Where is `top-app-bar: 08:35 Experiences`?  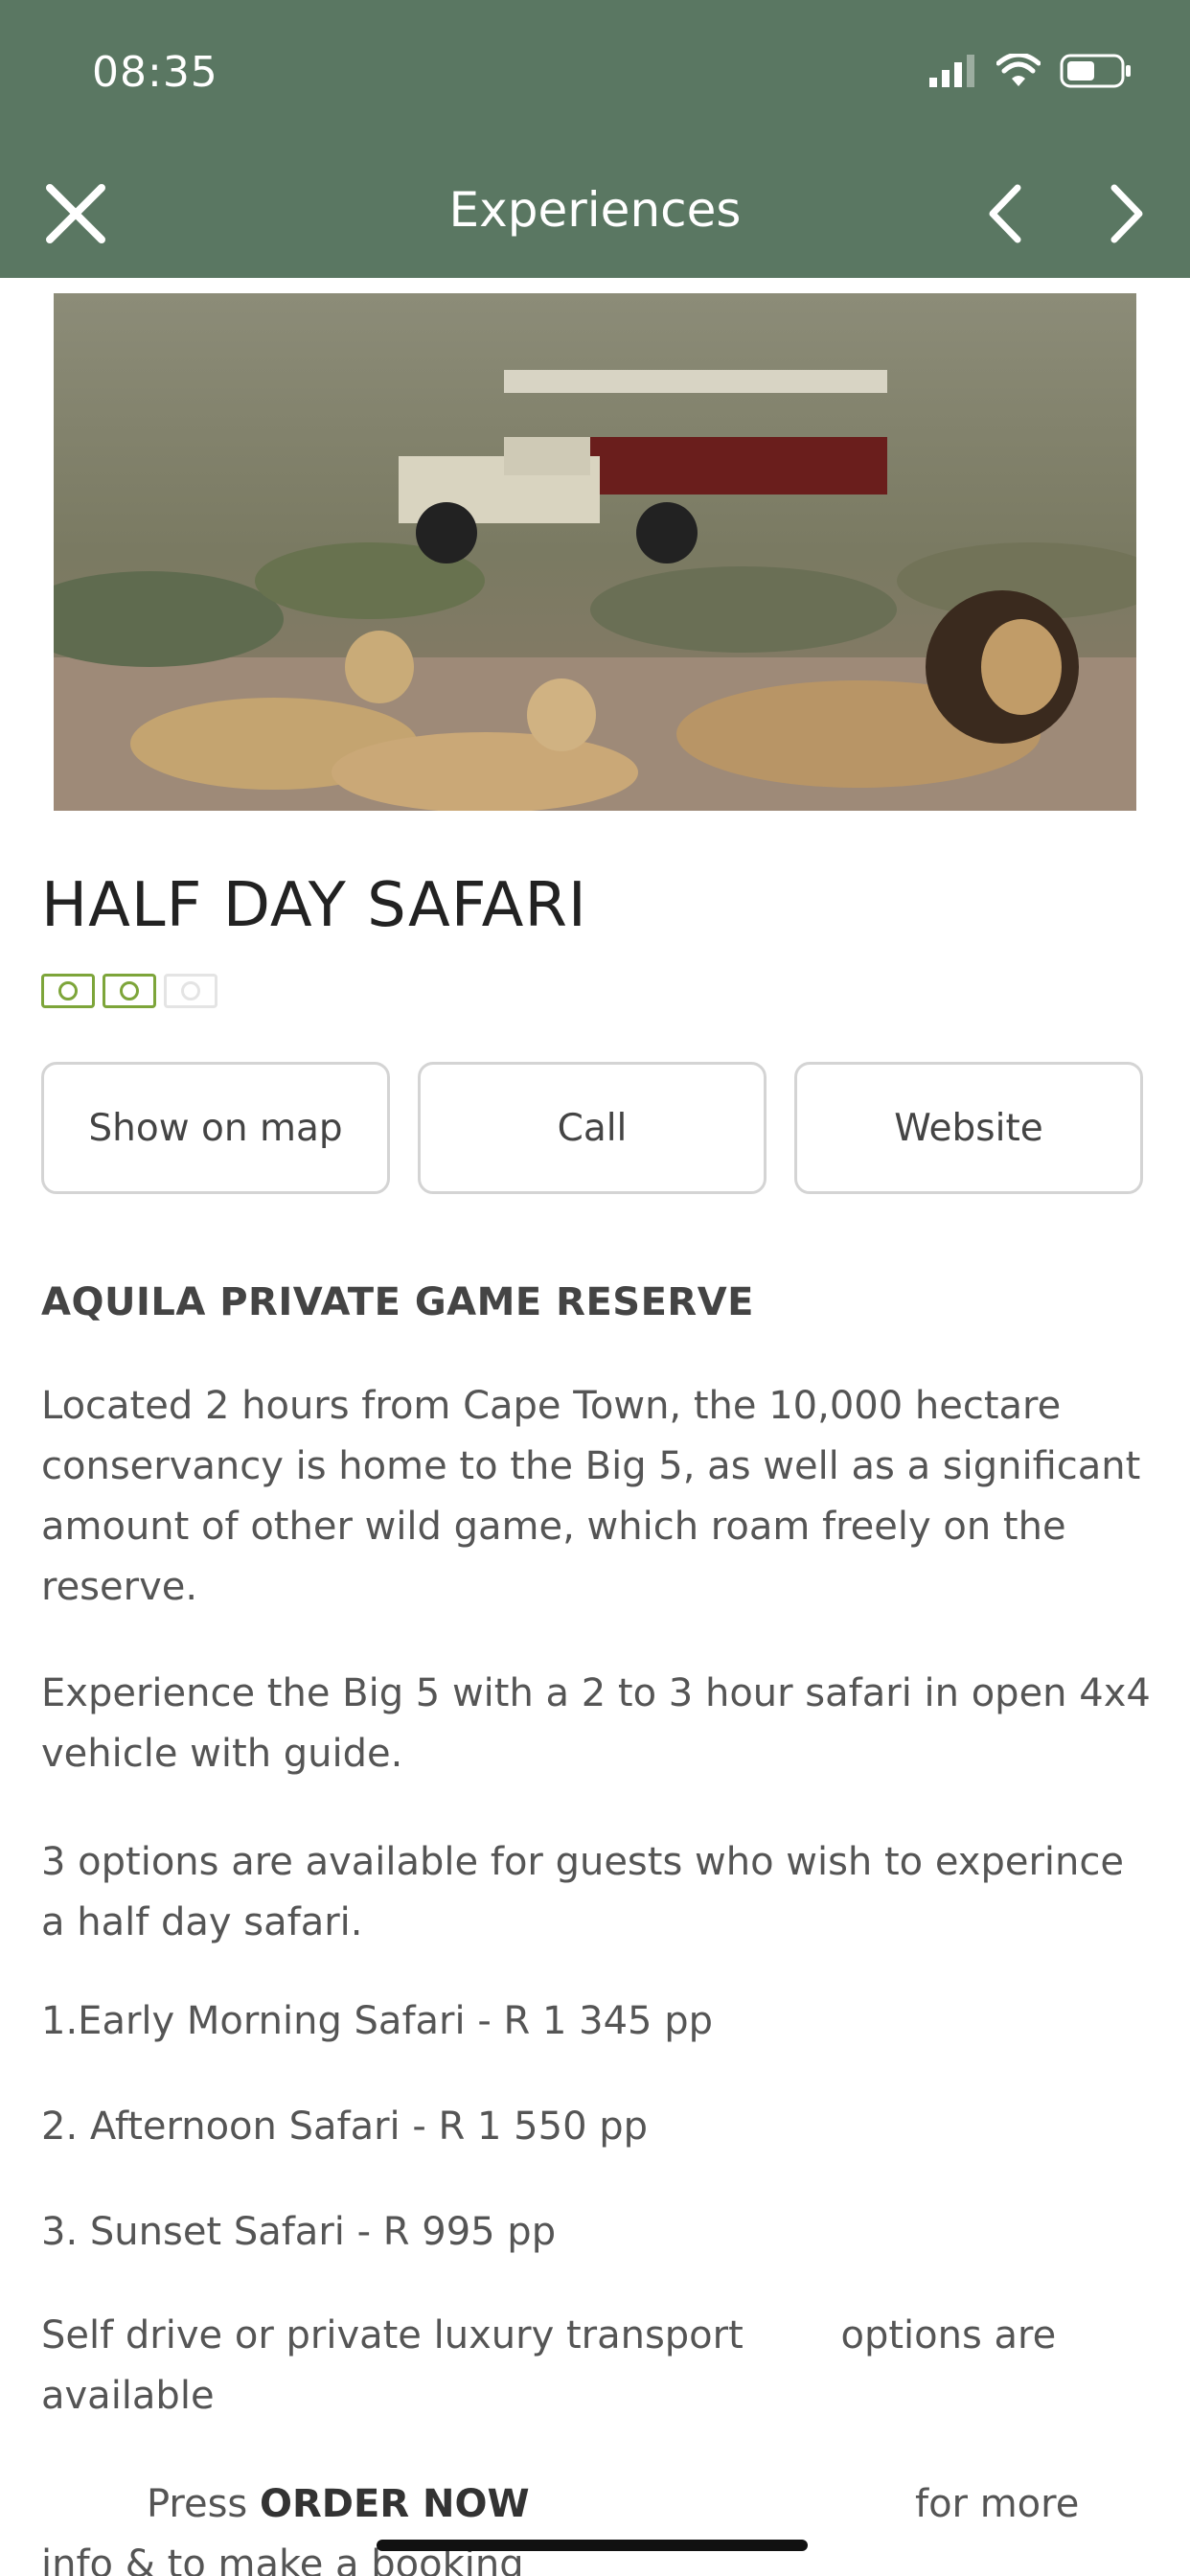
top-app-bar: 08:35 Experiences is located at coordinates (595, 139).